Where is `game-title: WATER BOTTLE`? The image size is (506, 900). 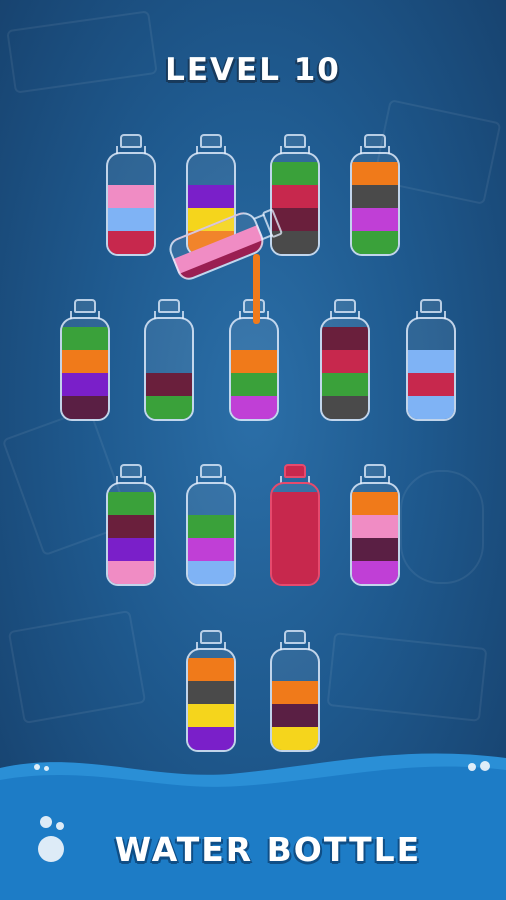 game-title: WATER BOTTLE is located at coordinates (268, 849).